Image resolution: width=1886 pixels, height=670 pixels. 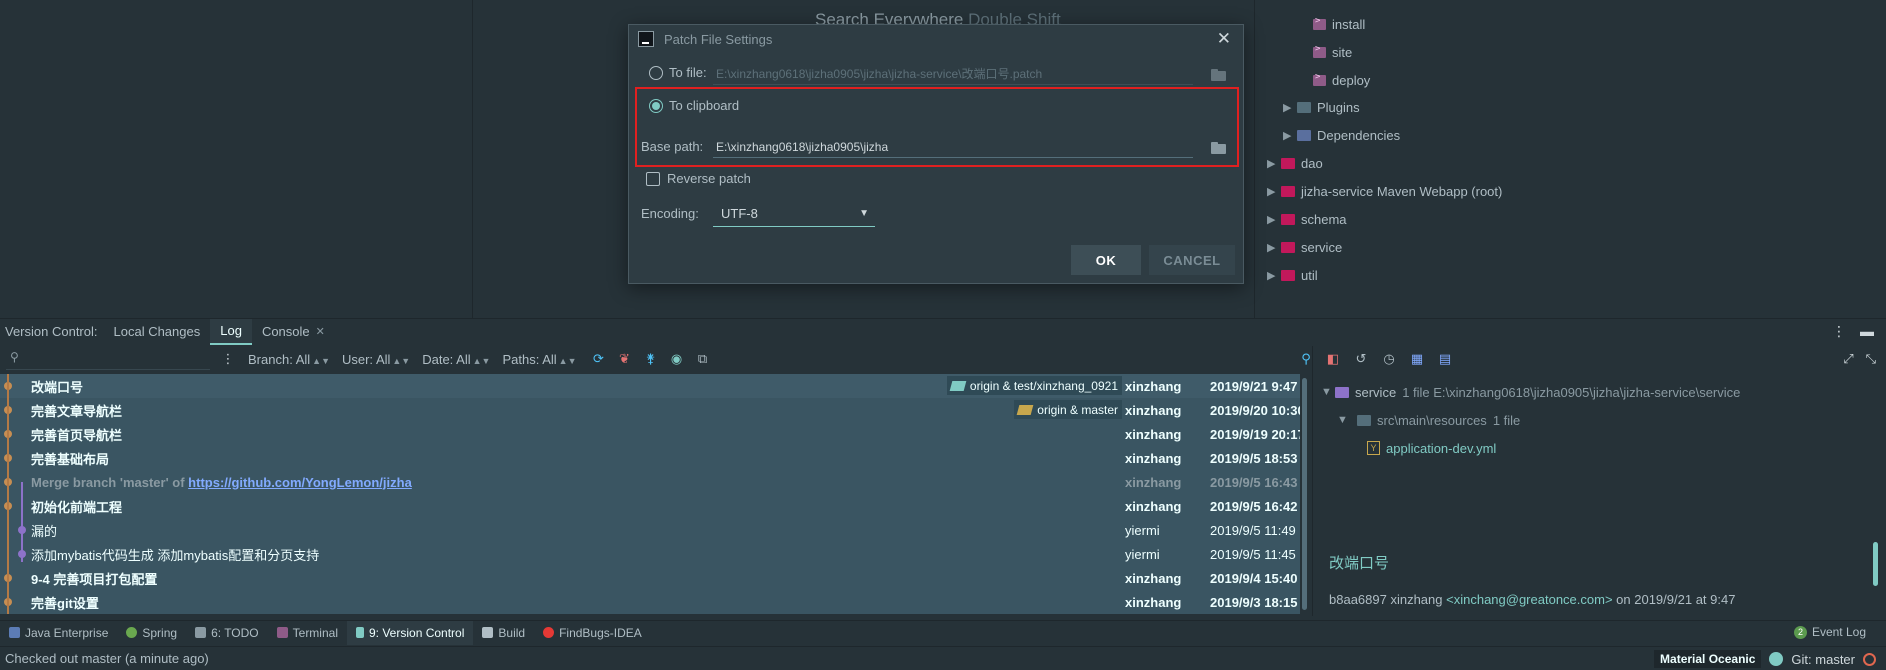 What do you see at coordinates (650, 434) in the screenshot?
I see `table-row: 完善首页导航栏 xinzhang 2019/9/19 20:17` at bounding box center [650, 434].